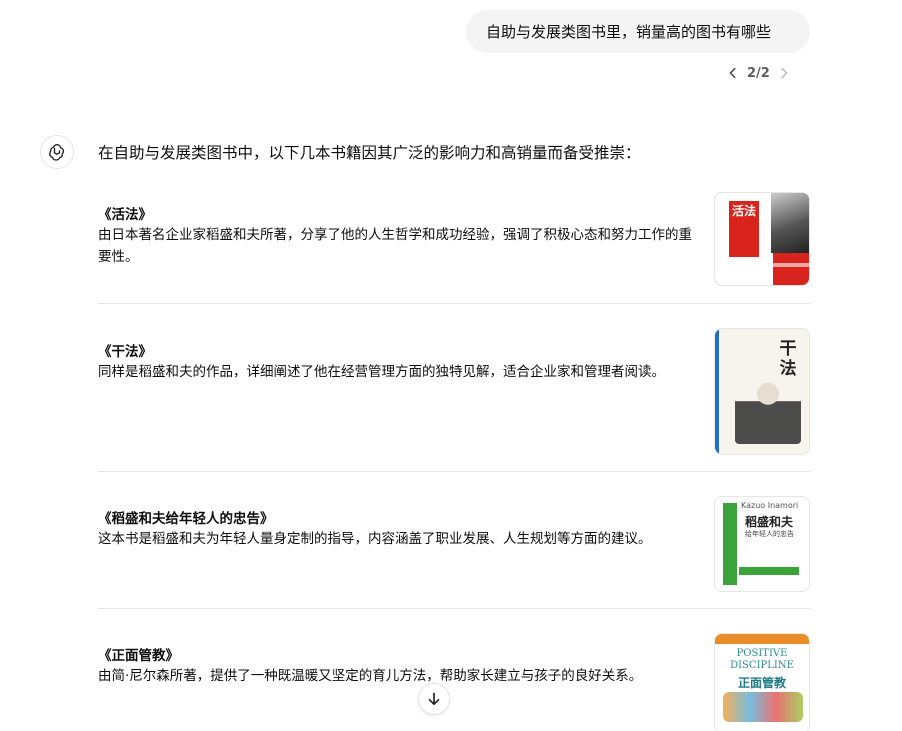  I want to click on cover-greenbar, so click(730, 544).